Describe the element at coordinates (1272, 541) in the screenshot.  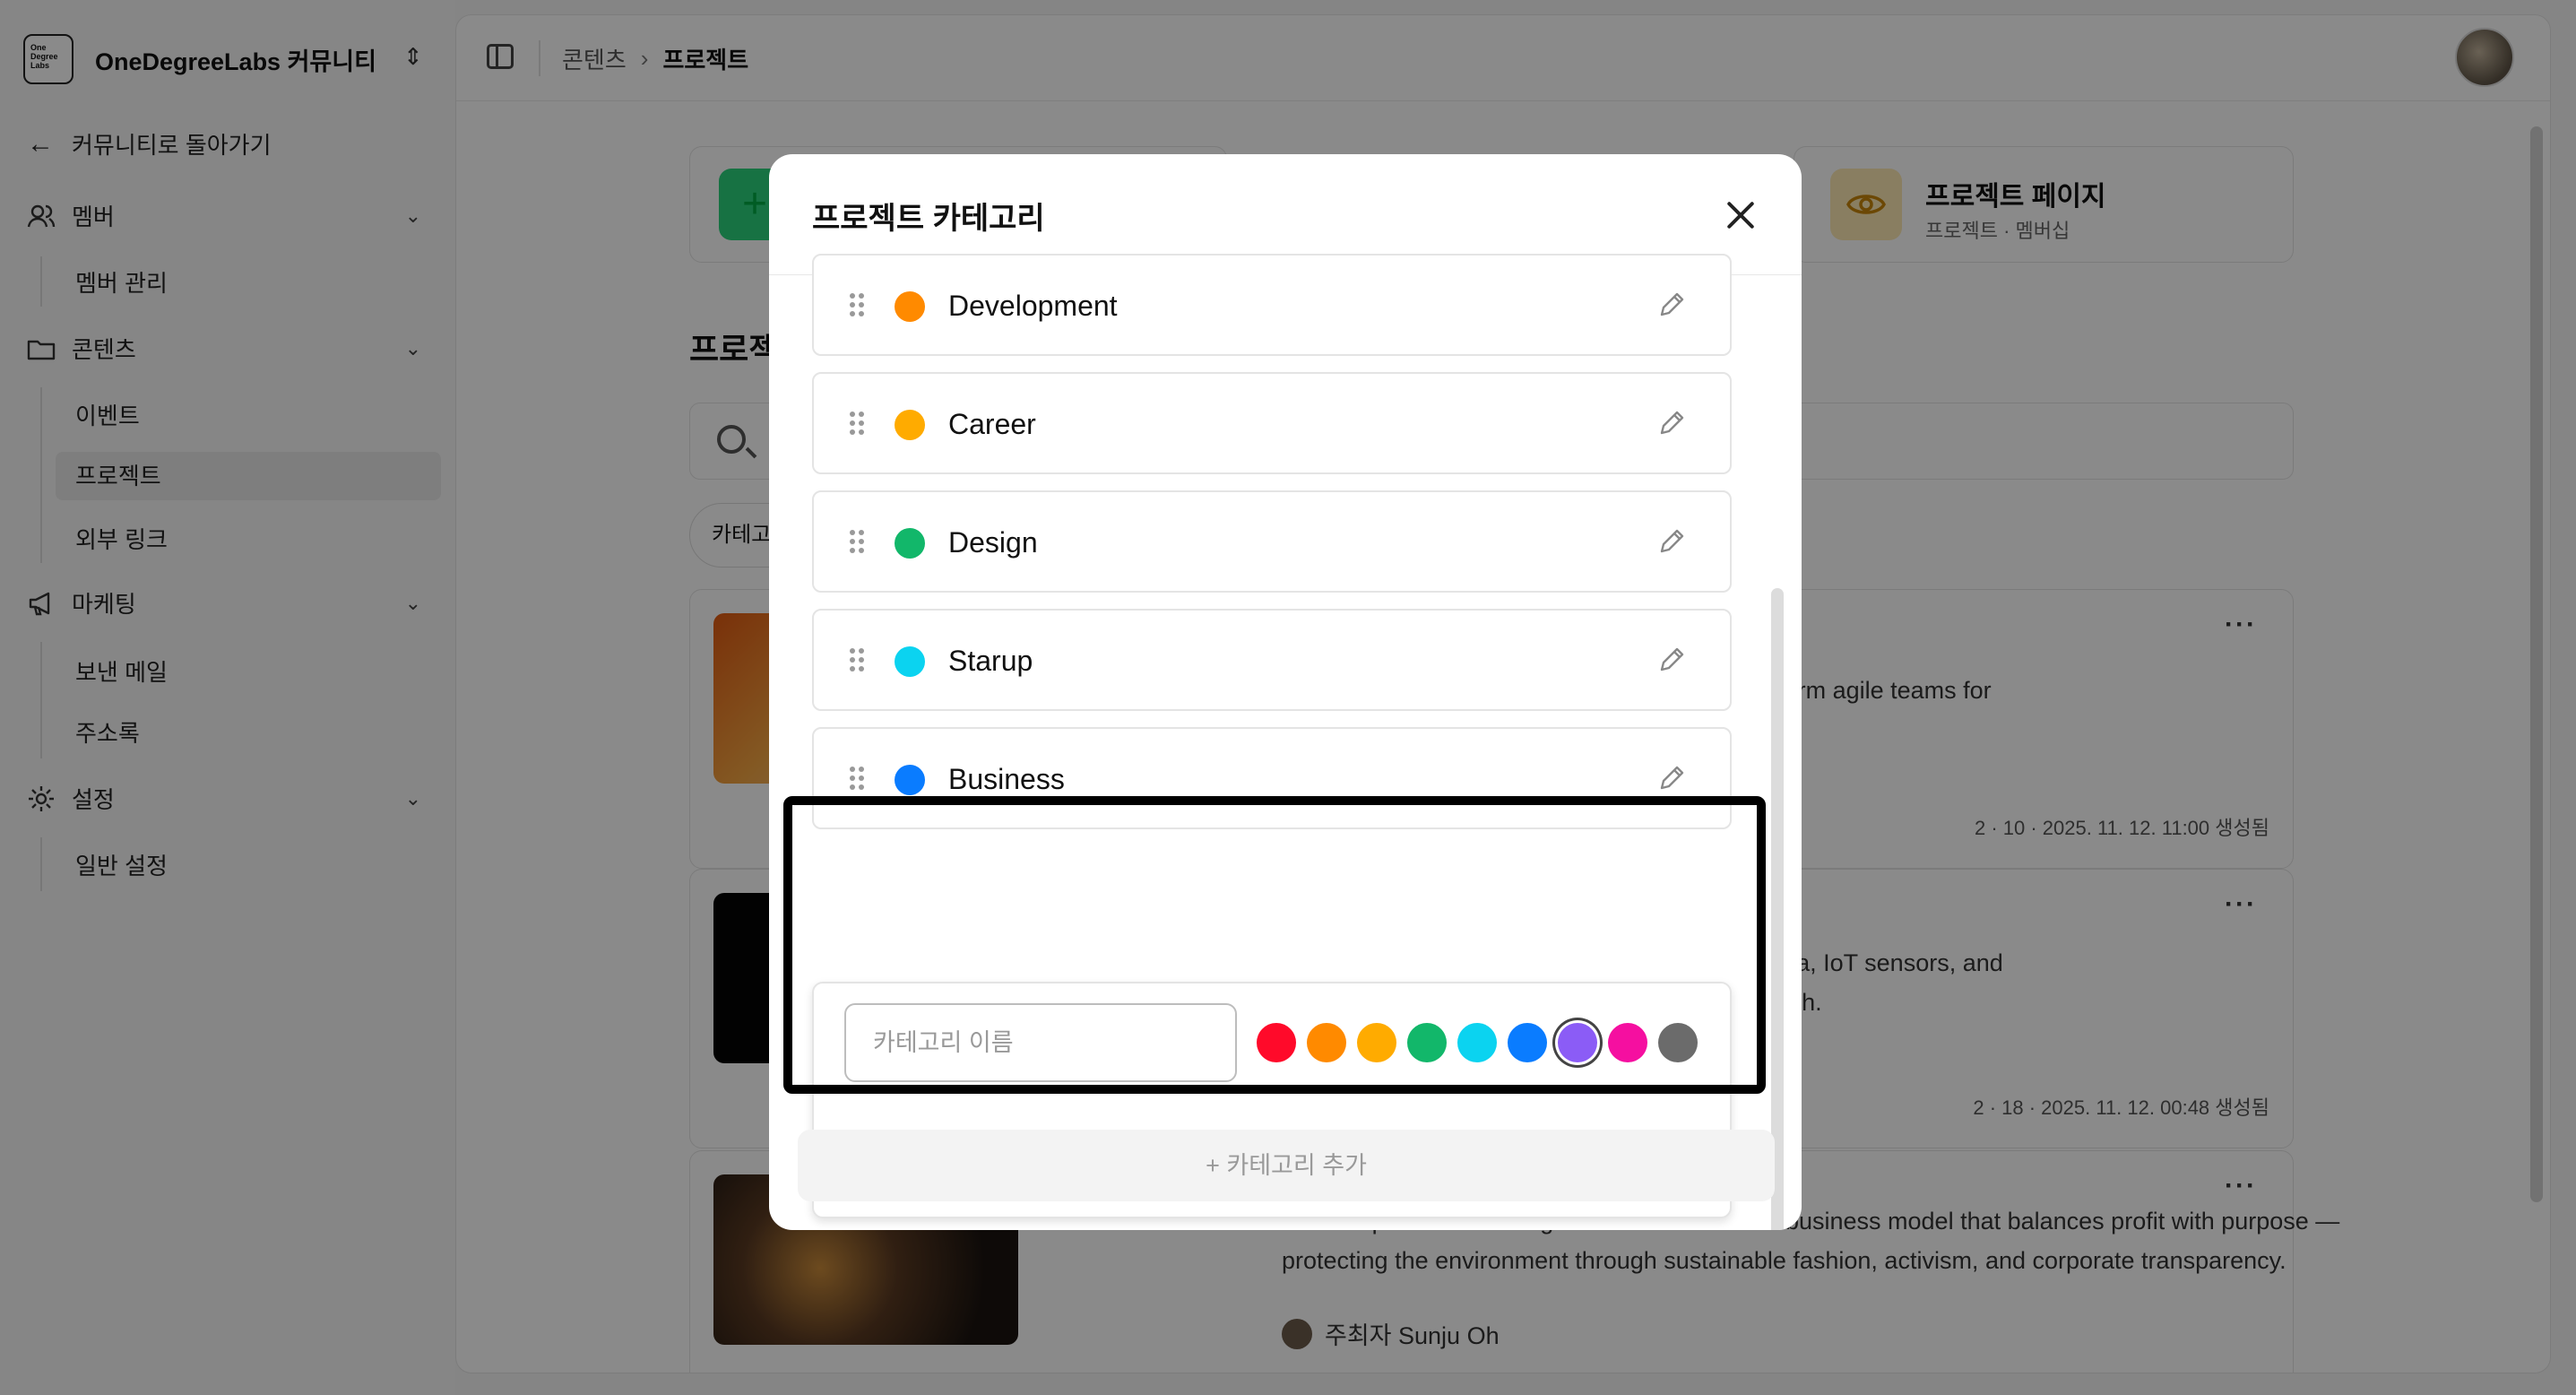
I see `category-row: Design` at that location.